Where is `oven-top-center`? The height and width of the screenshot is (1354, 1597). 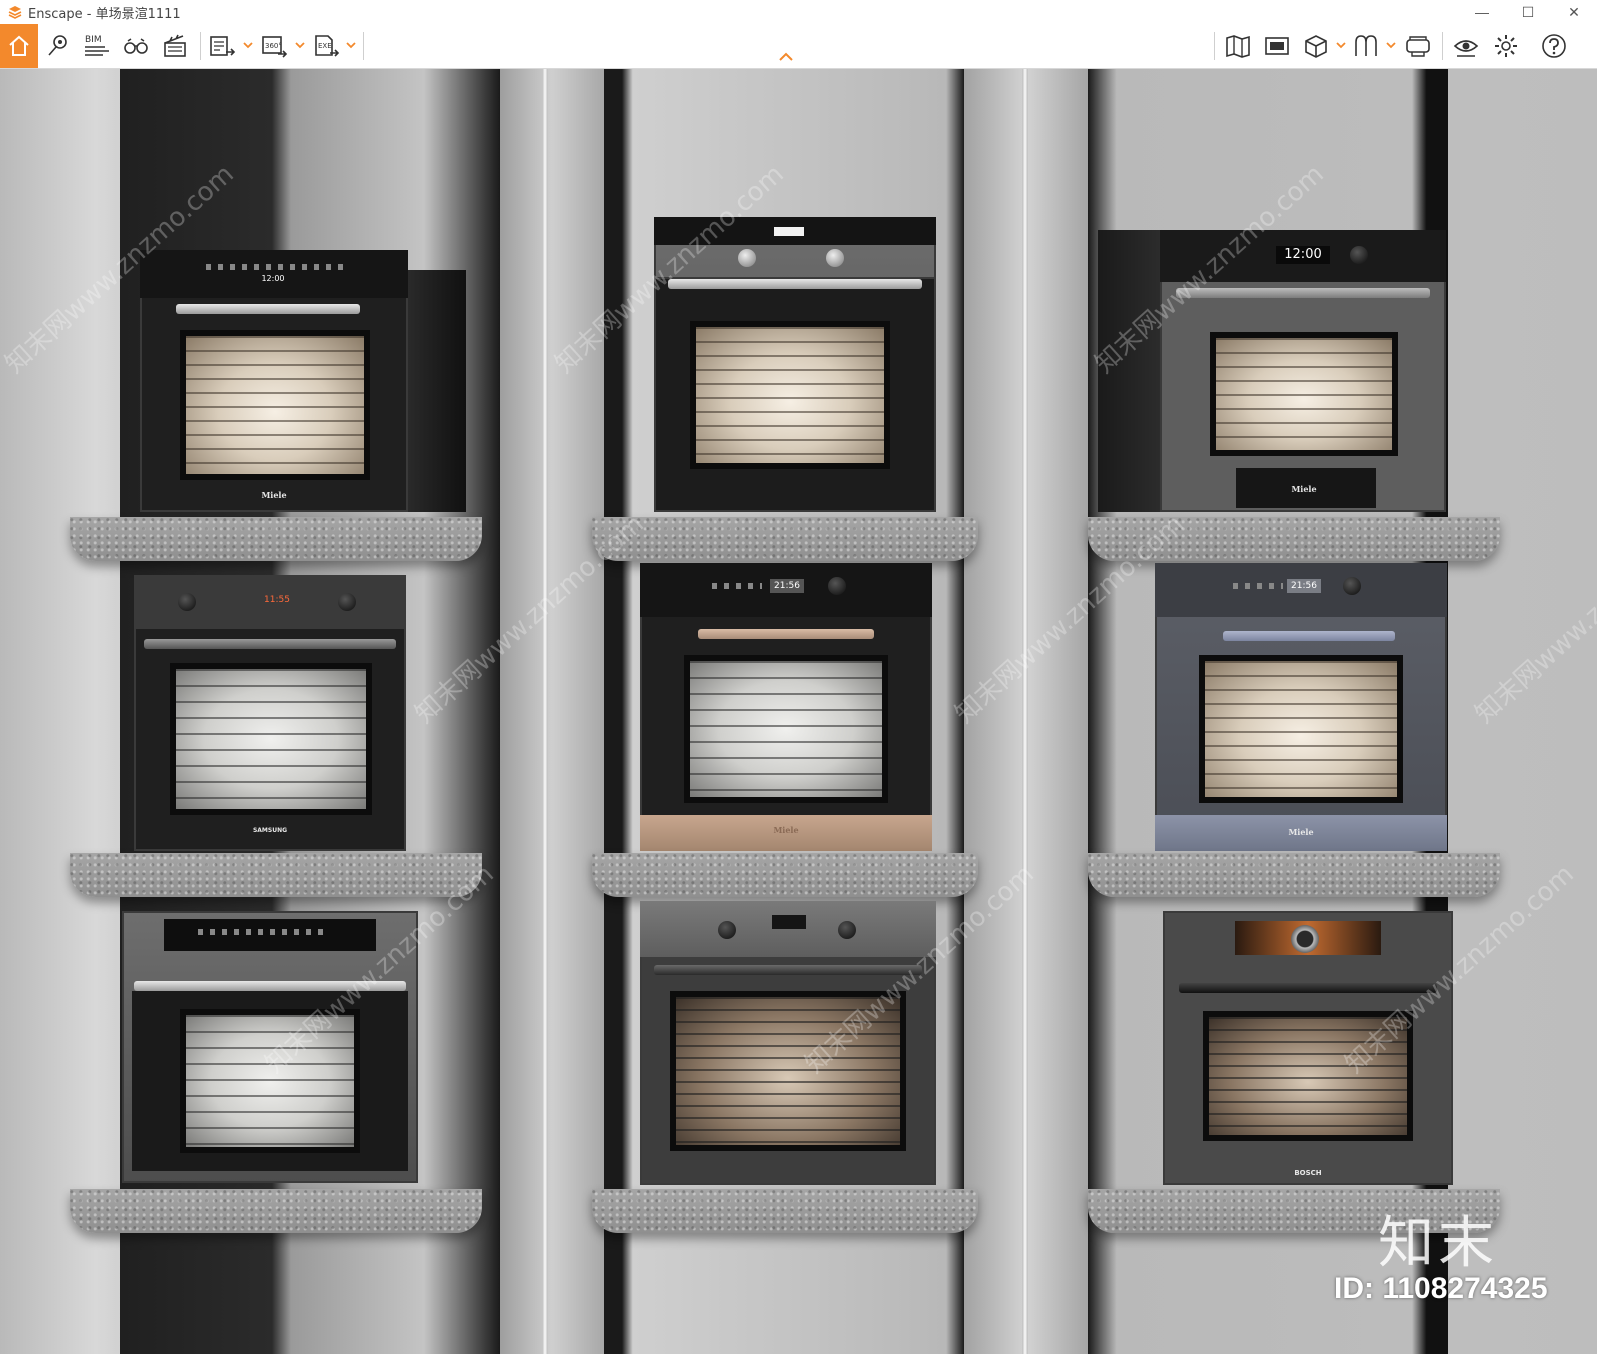 oven-top-center is located at coordinates (795, 364).